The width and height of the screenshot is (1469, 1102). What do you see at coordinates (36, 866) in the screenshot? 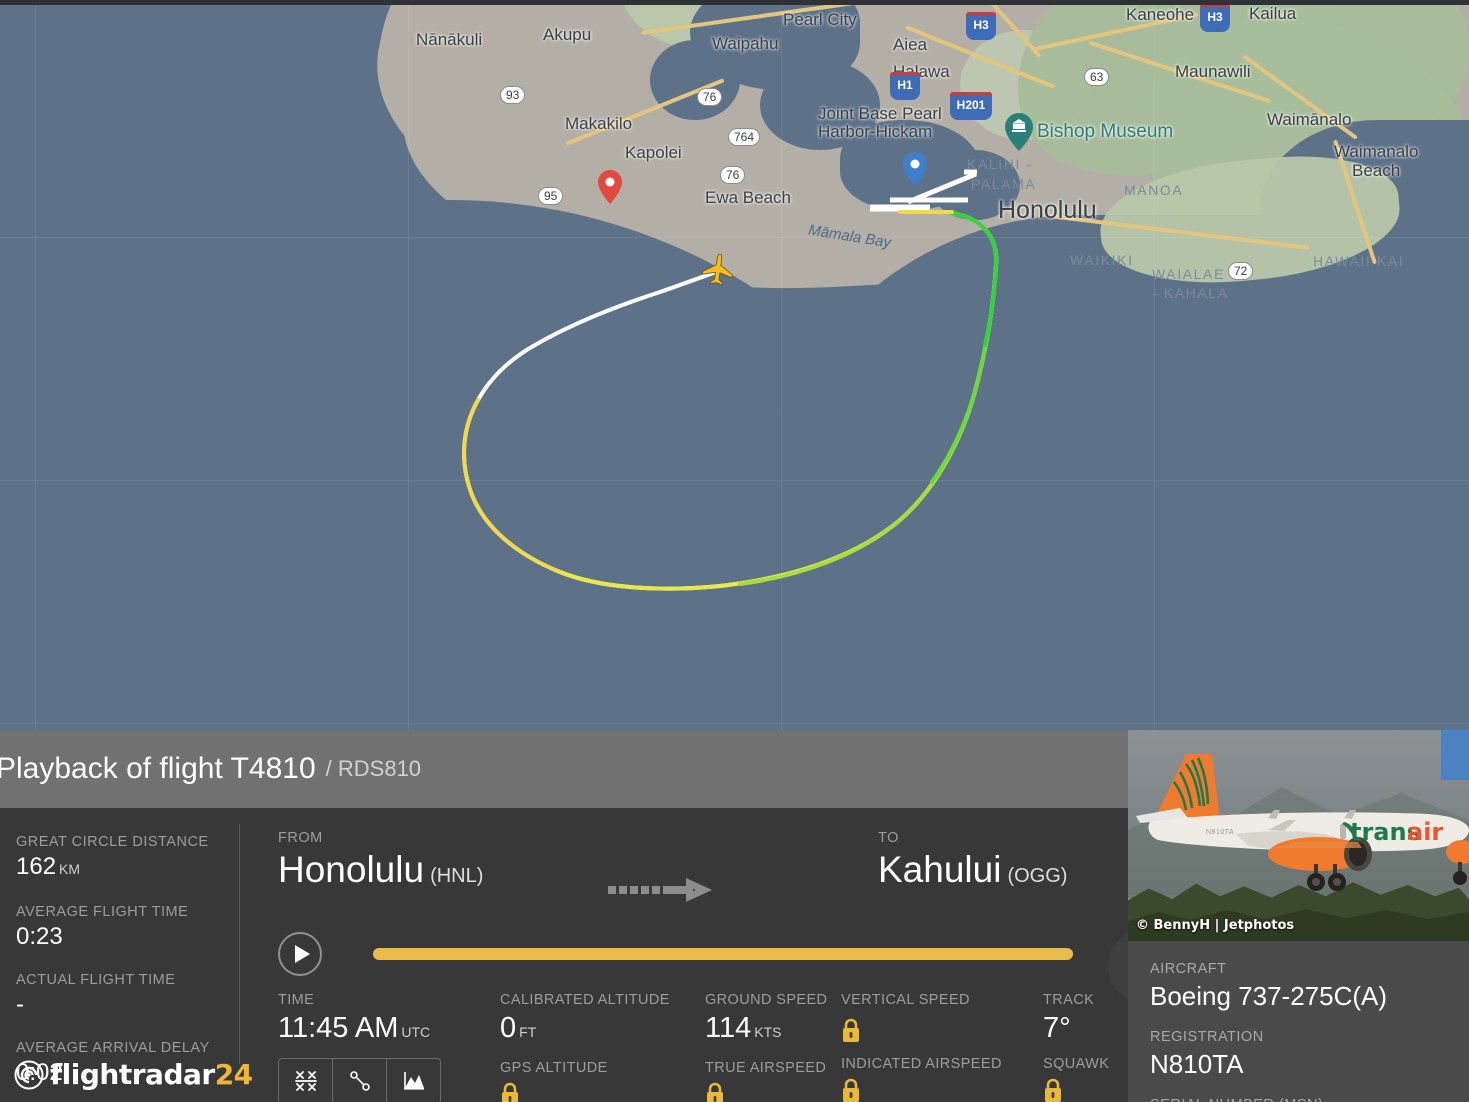
I see `stat-number: 162` at bounding box center [36, 866].